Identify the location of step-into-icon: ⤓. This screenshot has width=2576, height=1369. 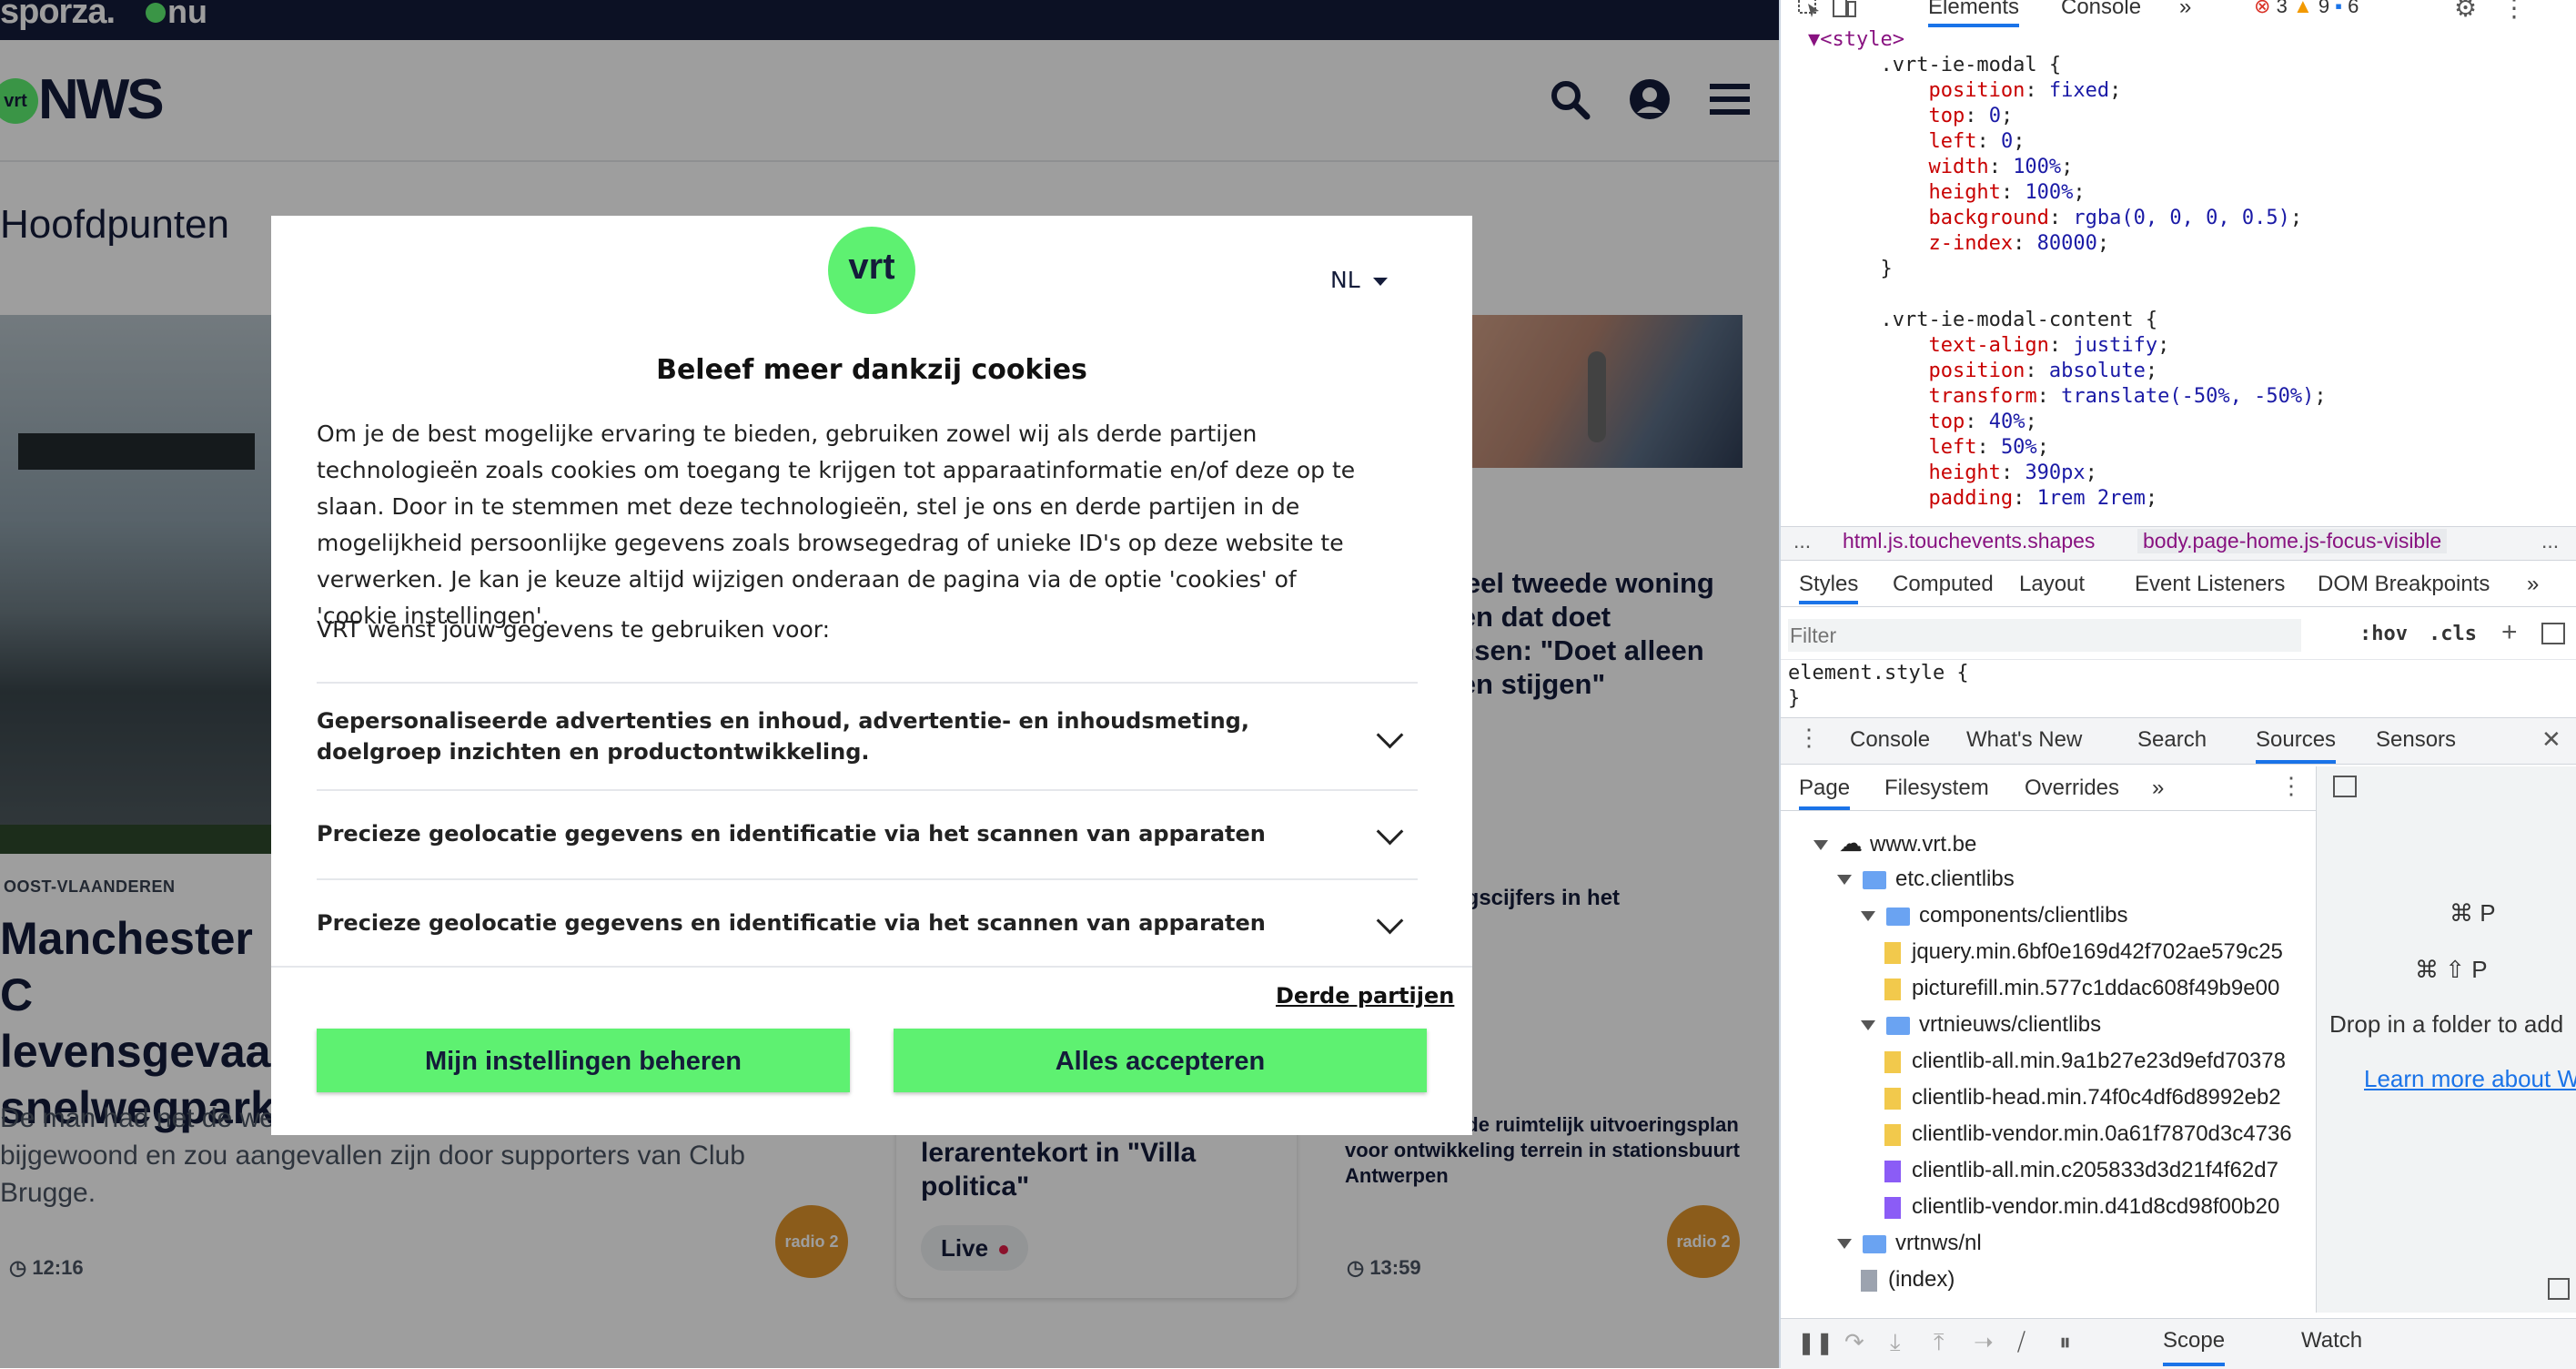
(1895, 1342).